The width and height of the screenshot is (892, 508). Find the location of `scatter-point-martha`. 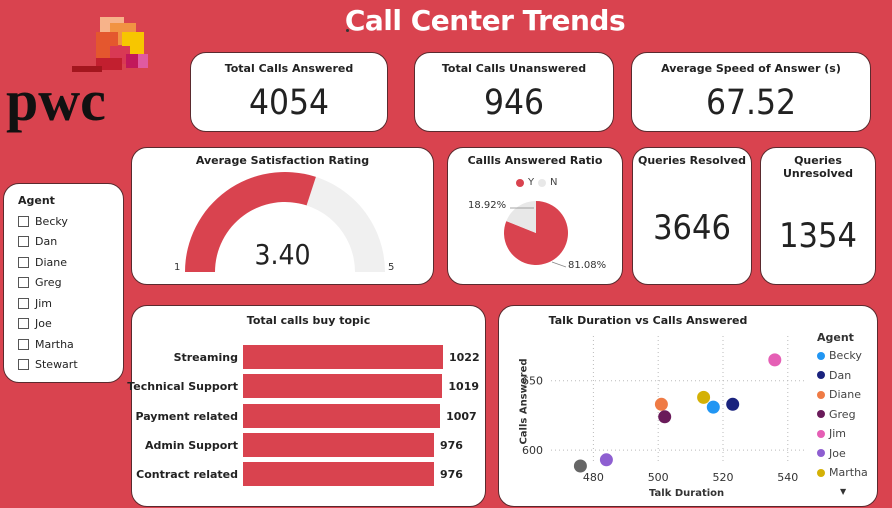

scatter-point-martha is located at coordinates (704, 397).